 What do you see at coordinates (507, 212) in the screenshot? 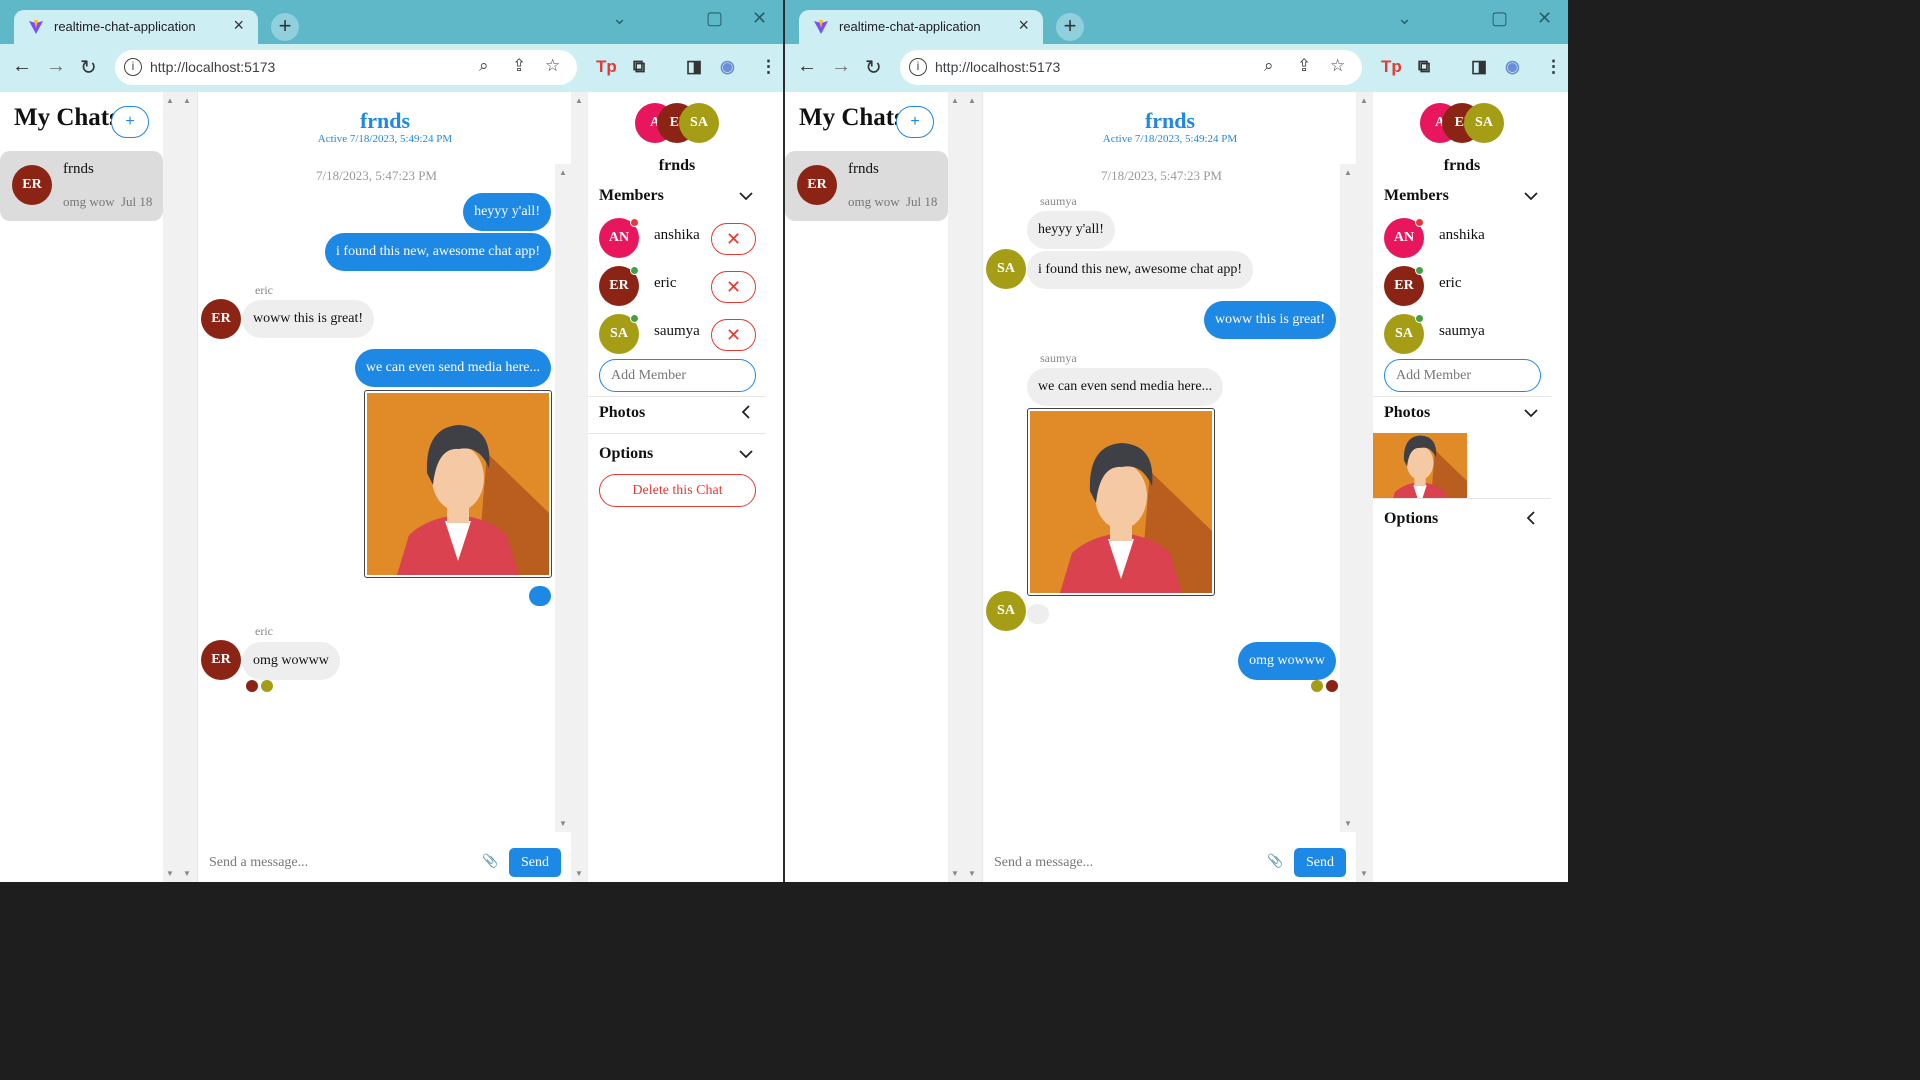
I see `message-bubble-sent: heyyy y'all!` at bounding box center [507, 212].